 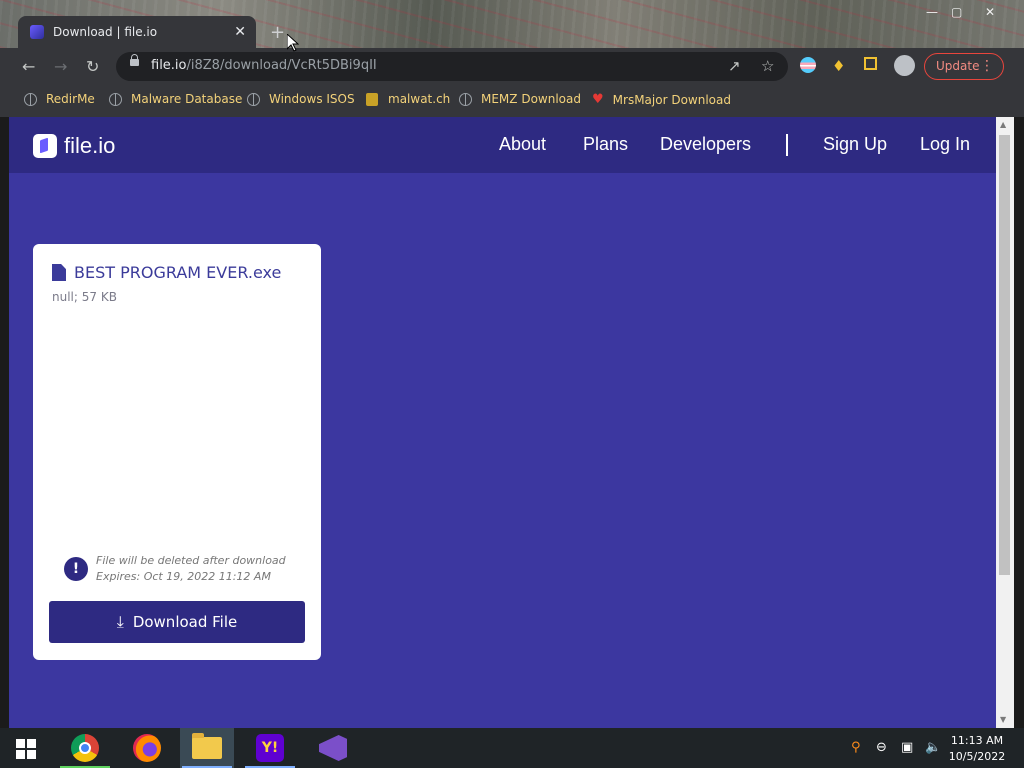 What do you see at coordinates (1019, 422) in the screenshot?
I see `window-right-edge` at bounding box center [1019, 422].